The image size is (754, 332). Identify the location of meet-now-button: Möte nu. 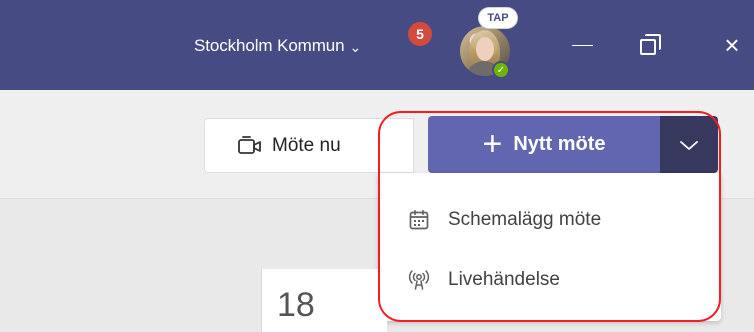
(309, 145).